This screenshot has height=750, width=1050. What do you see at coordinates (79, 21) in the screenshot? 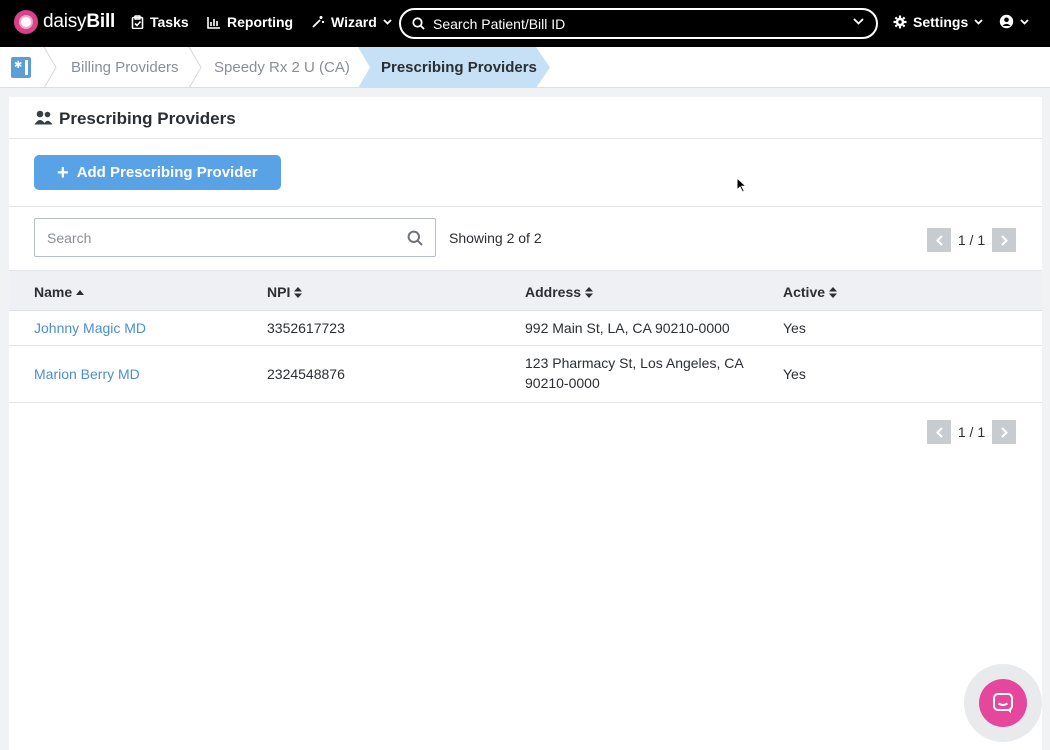
I see `brand-name: daisyBill` at bounding box center [79, 21].